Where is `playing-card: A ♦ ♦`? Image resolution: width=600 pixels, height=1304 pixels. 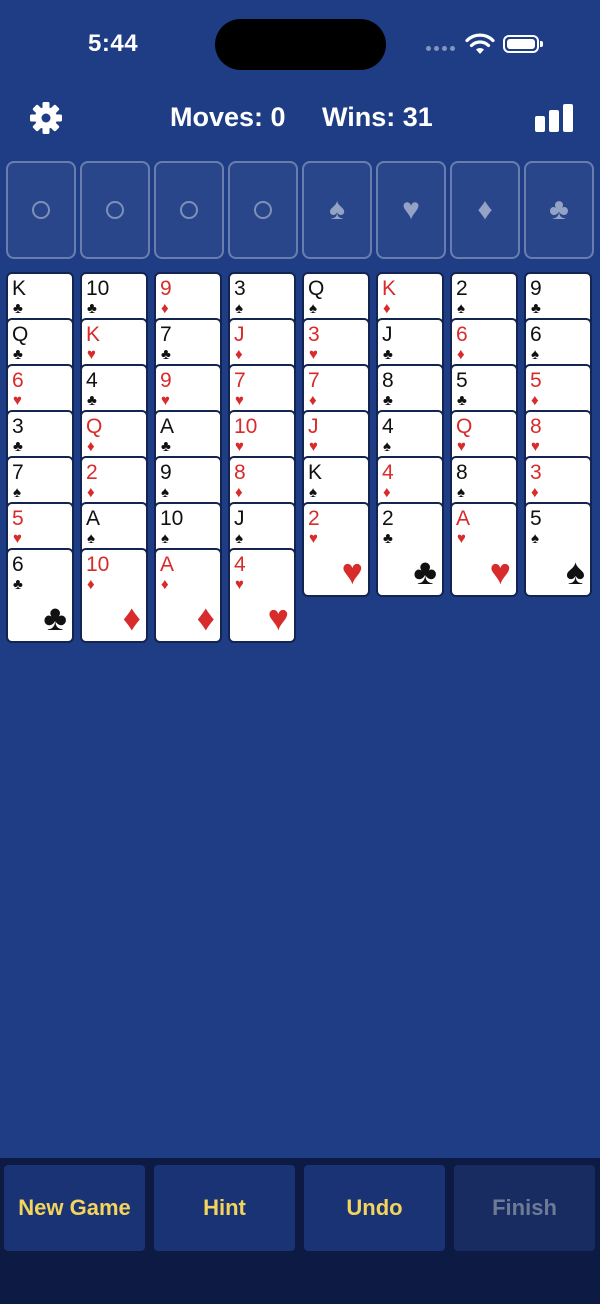 playing-card: A ♦ ♦ is located at coordinates (188, 595).